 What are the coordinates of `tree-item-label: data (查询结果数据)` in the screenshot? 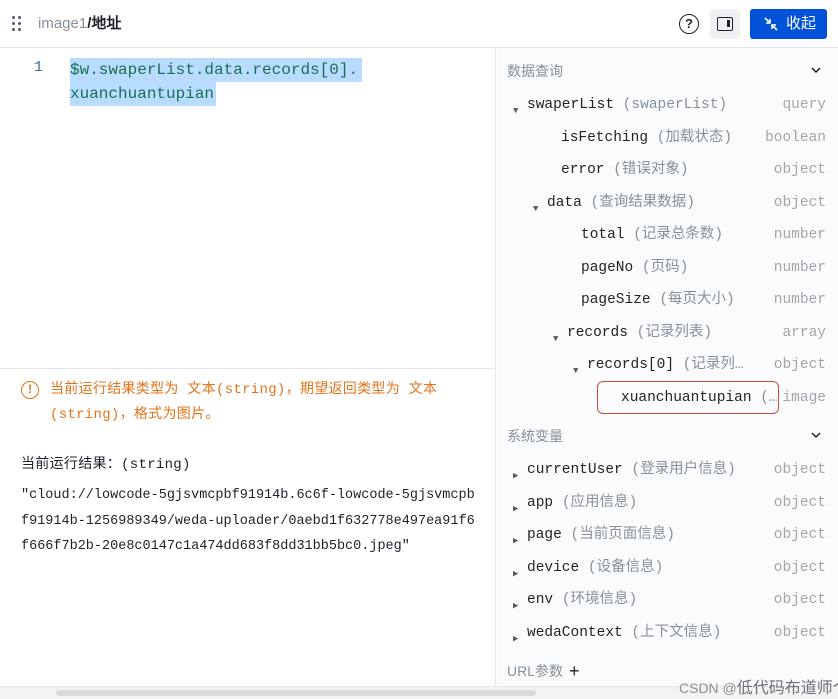 It's located at (621, 203).